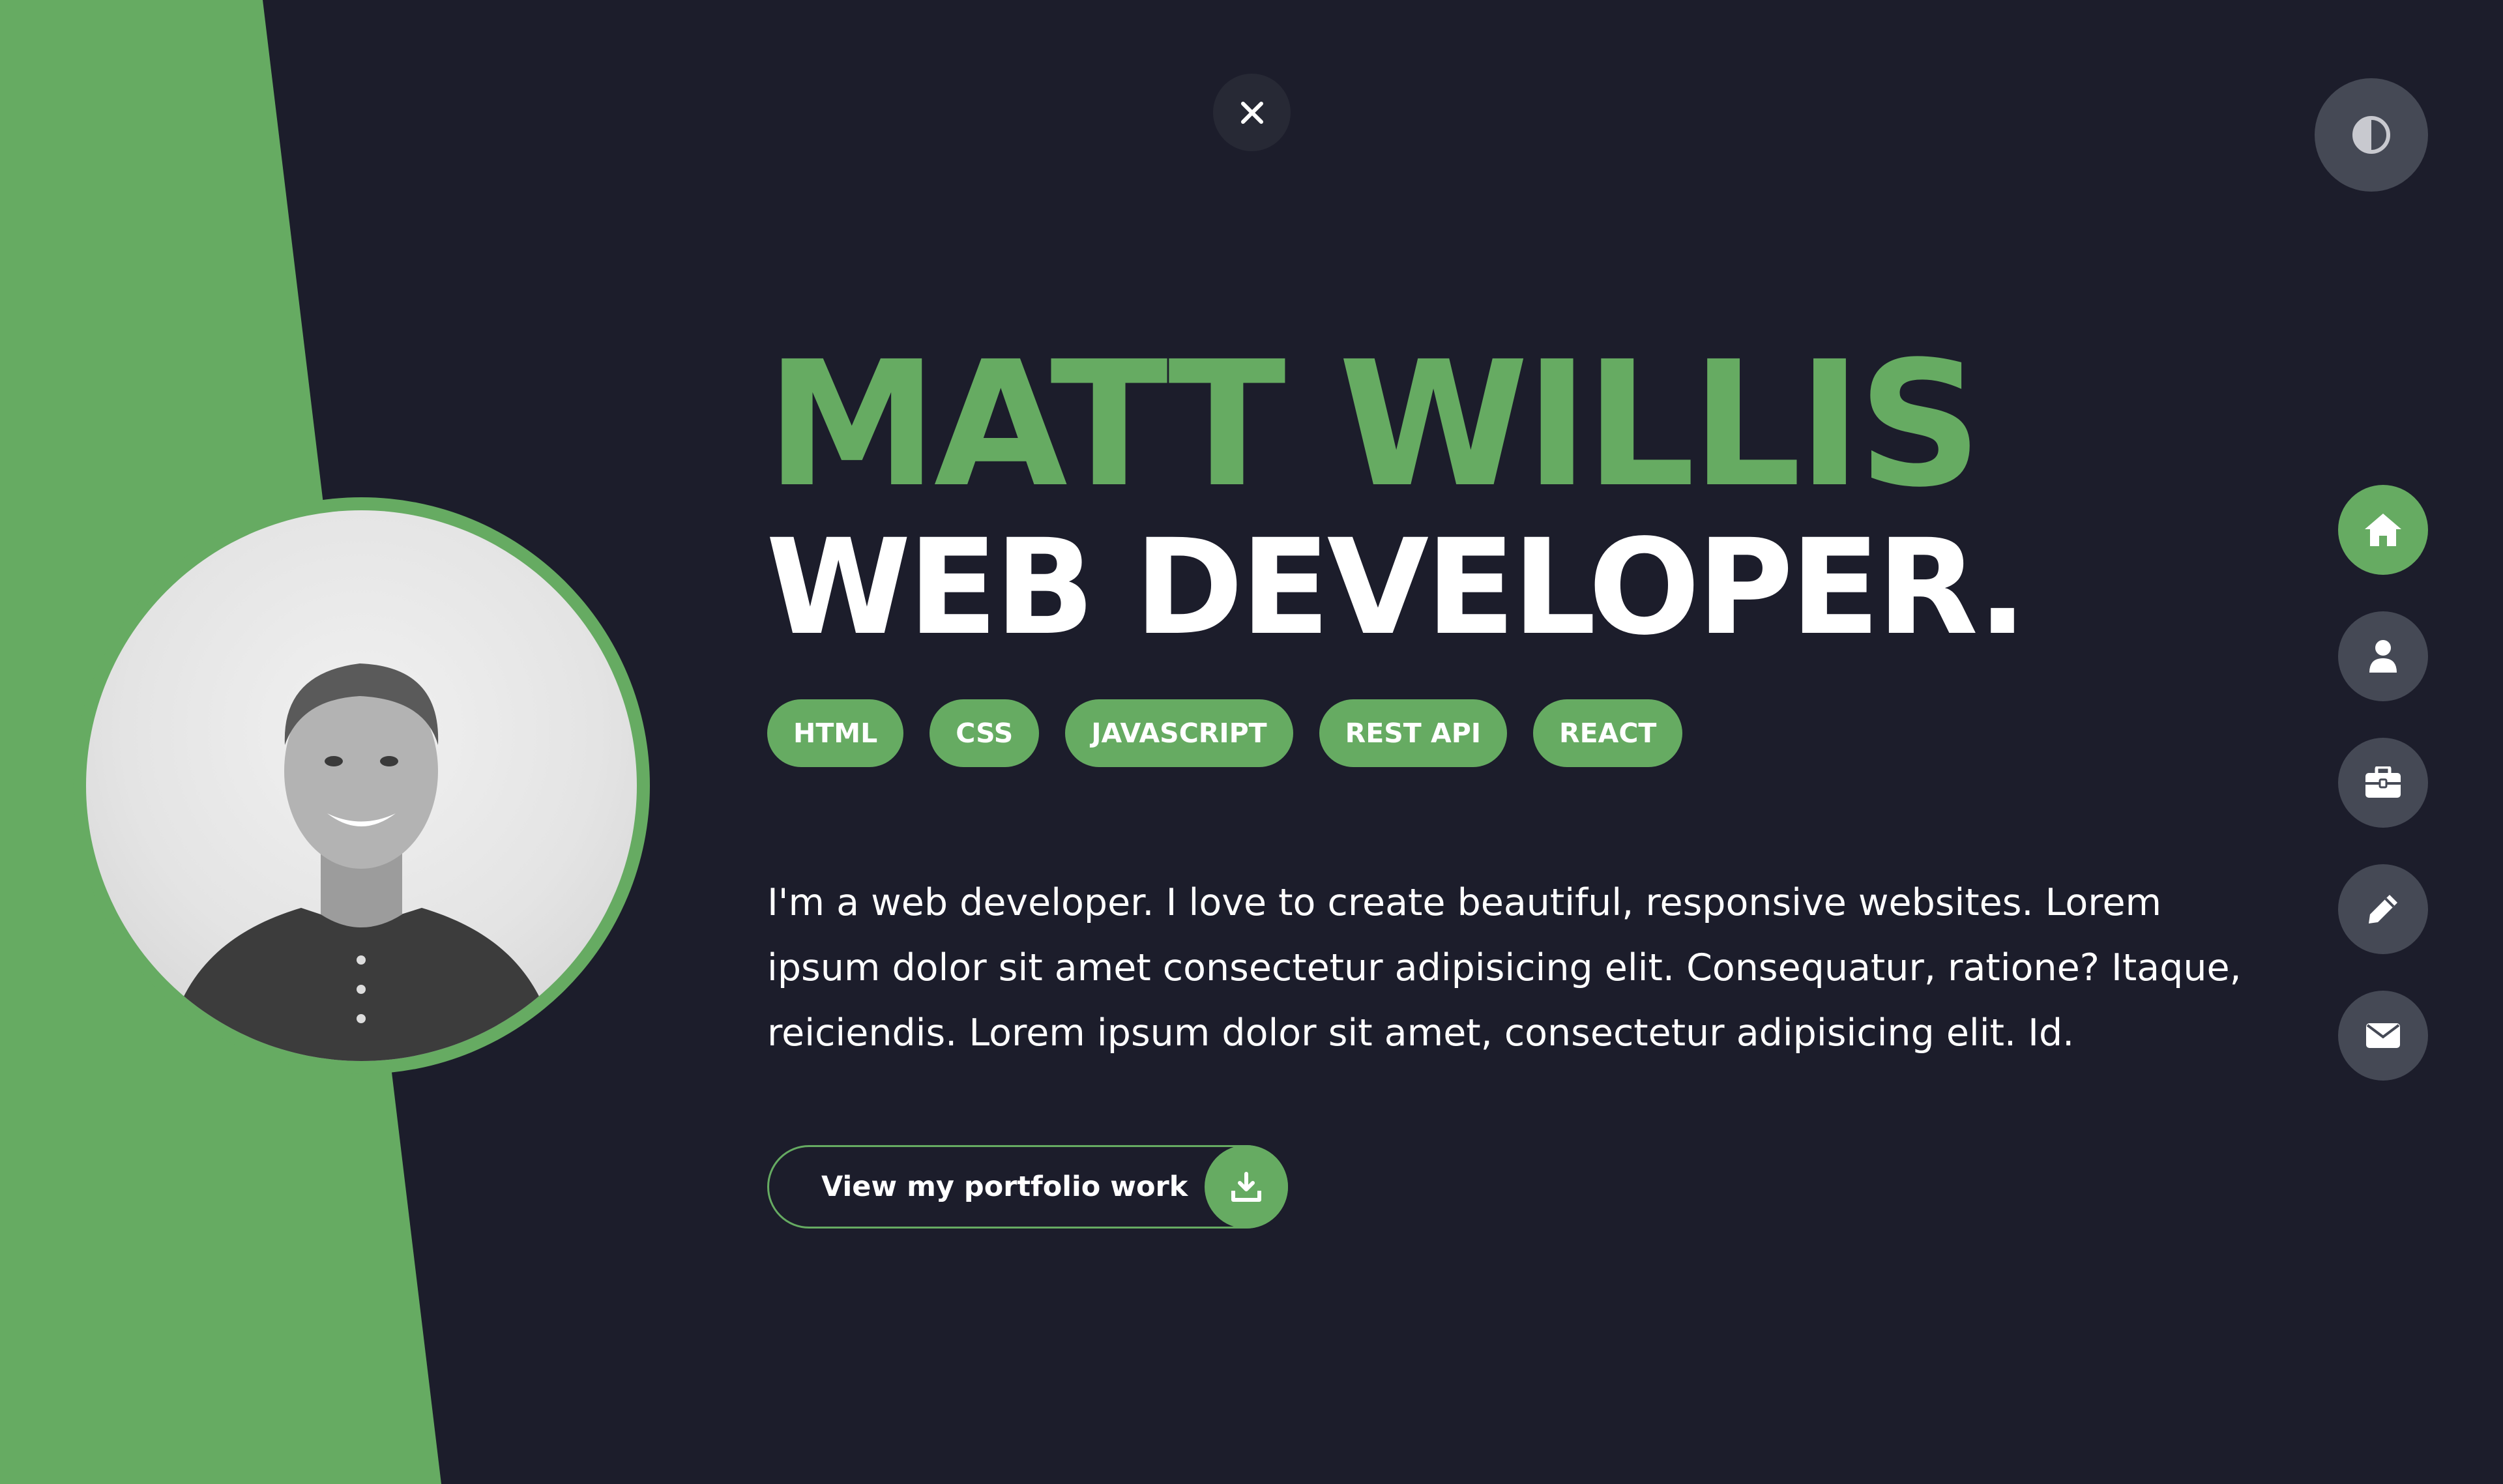  What do you see at coordinates (835, 733) in the screenshot?
I see `skill-tag-html: HTML` at bounding box center [835, 733].